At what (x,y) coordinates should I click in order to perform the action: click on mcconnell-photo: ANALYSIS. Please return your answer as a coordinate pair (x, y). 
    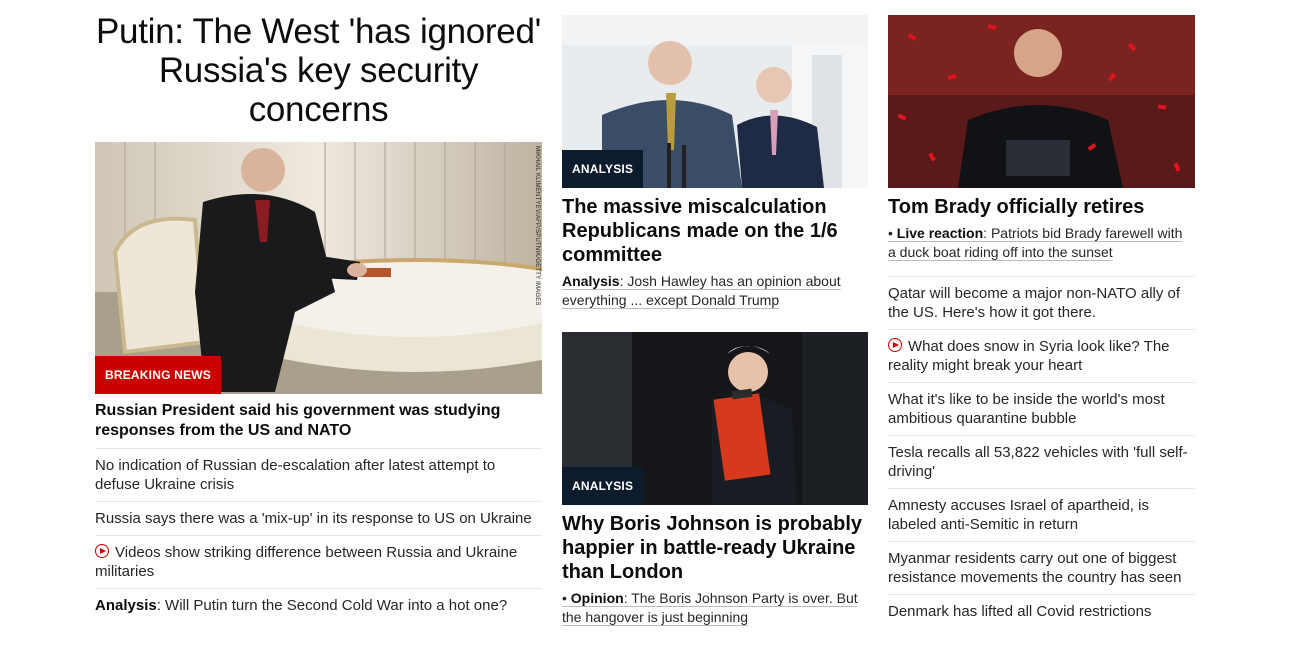
    Looking at the image, I should click on (715, 101).